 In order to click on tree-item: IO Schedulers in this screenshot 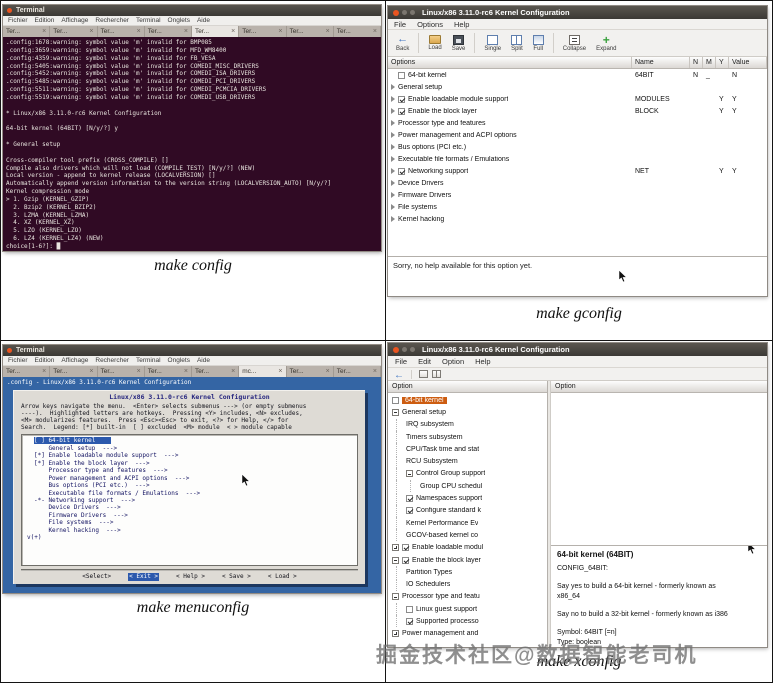, I will do `click(467, 584)`.